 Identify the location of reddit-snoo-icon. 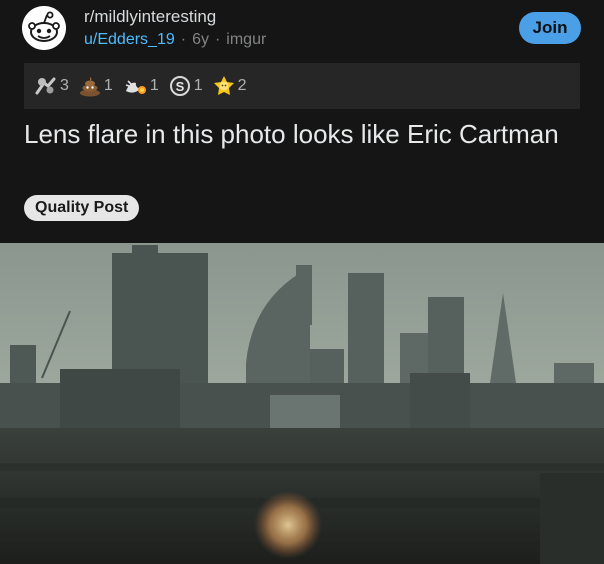
(44, 28).